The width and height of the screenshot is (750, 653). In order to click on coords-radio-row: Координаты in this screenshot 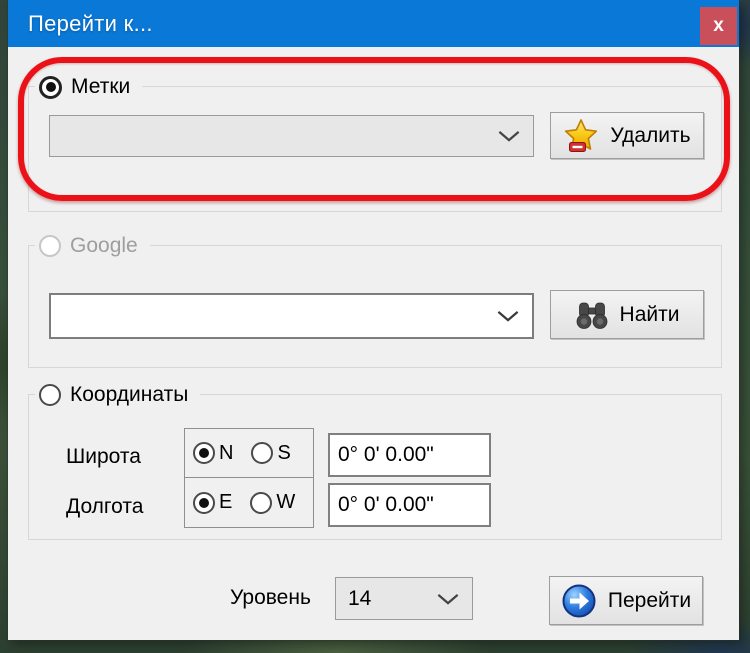, I will do `click(118, 395)`.